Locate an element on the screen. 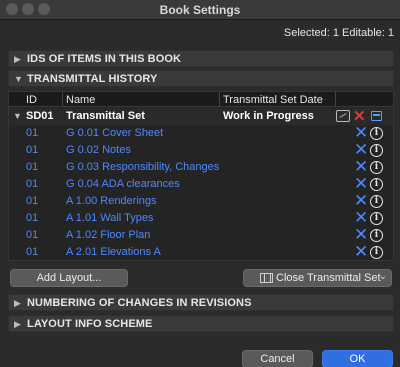 The height and width of the screenshot is (367, 400). table-row: 01 G 0.04 ADA clearances ✕ i is located at coordinates (201, 183).